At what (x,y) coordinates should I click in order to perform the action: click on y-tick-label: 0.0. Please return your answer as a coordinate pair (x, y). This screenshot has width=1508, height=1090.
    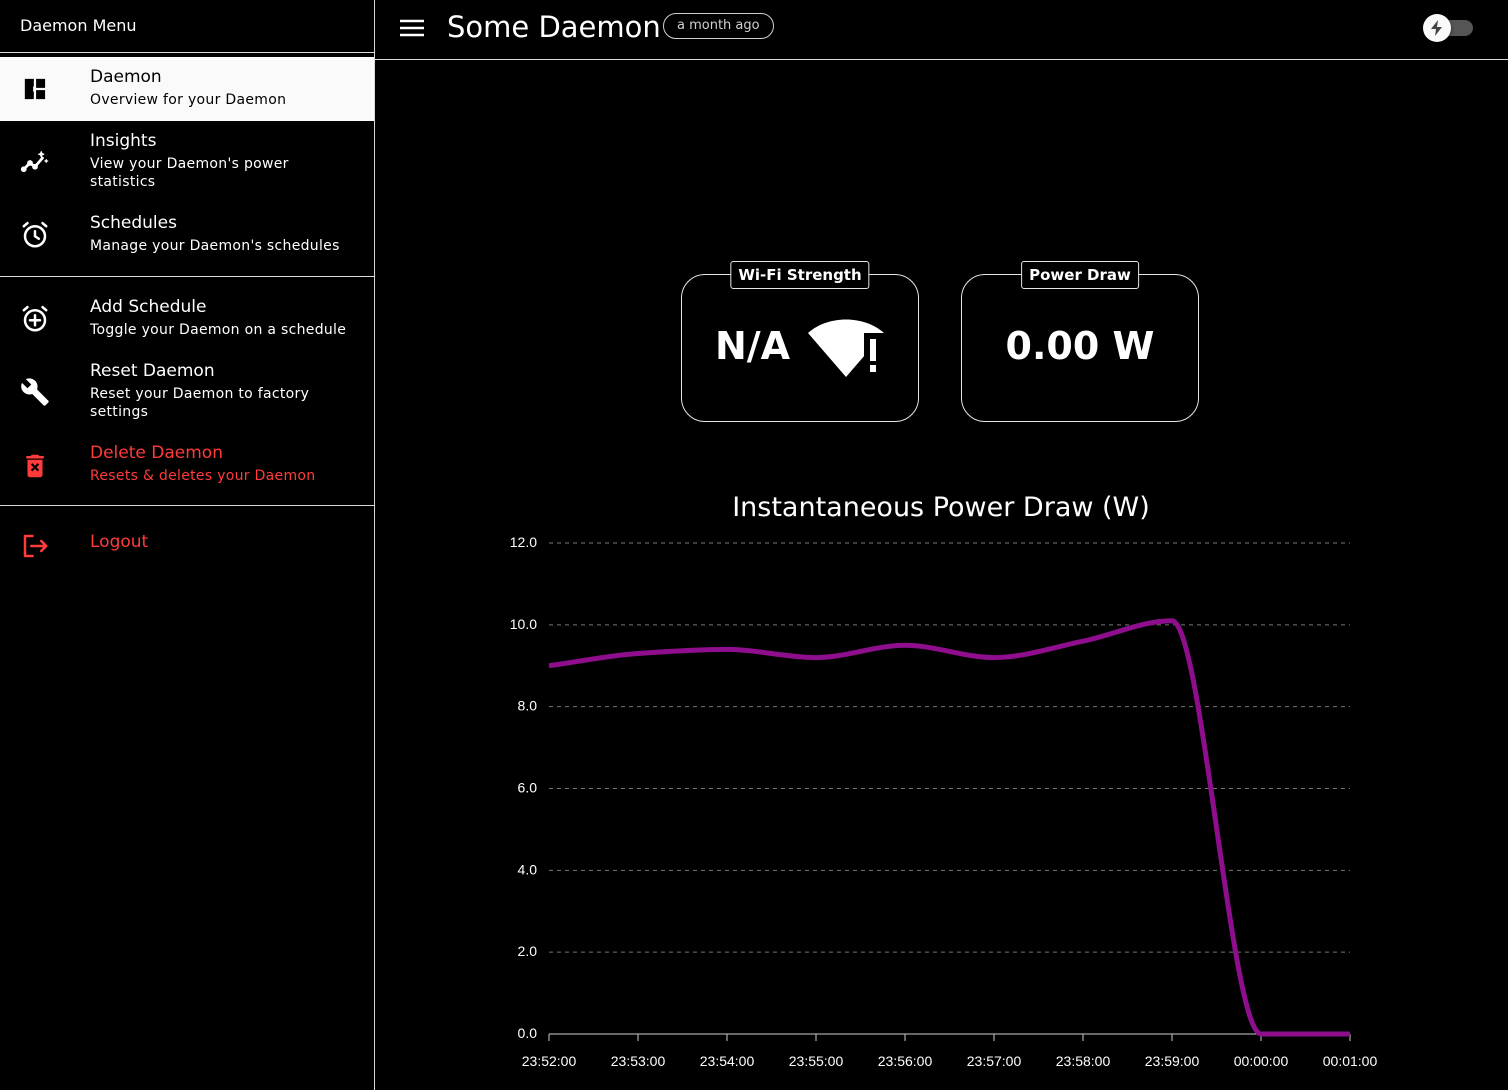
    Looking at the image, I should click on (528, 1033).